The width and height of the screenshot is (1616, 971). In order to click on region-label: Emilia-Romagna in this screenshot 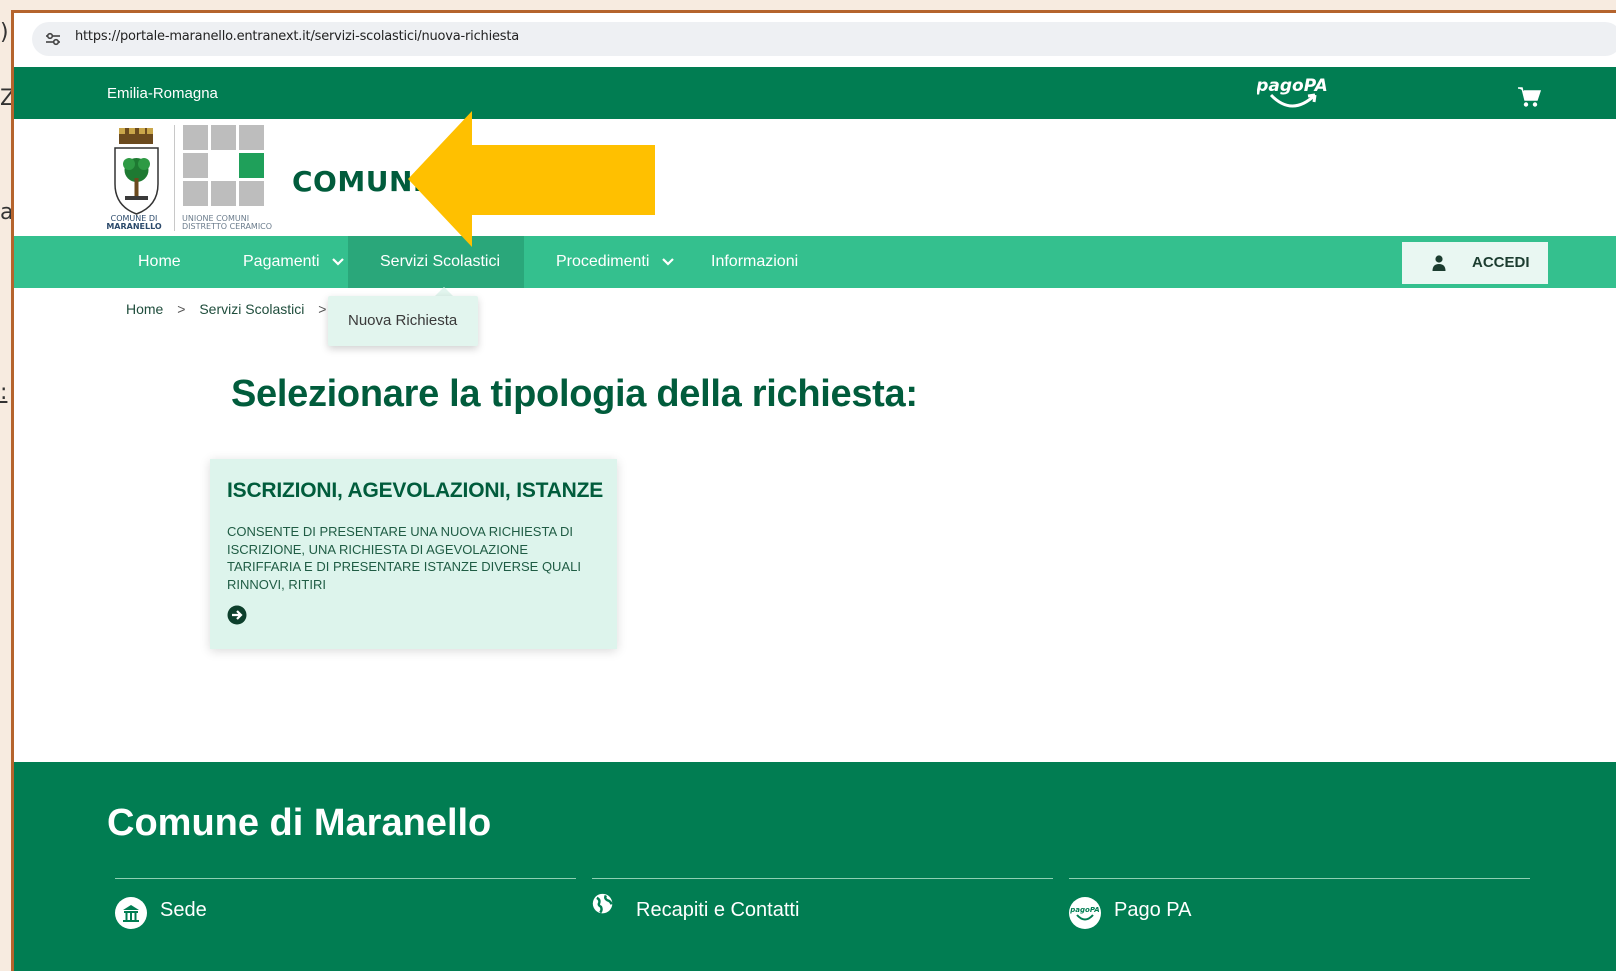, I will do `click(162, 93)`.